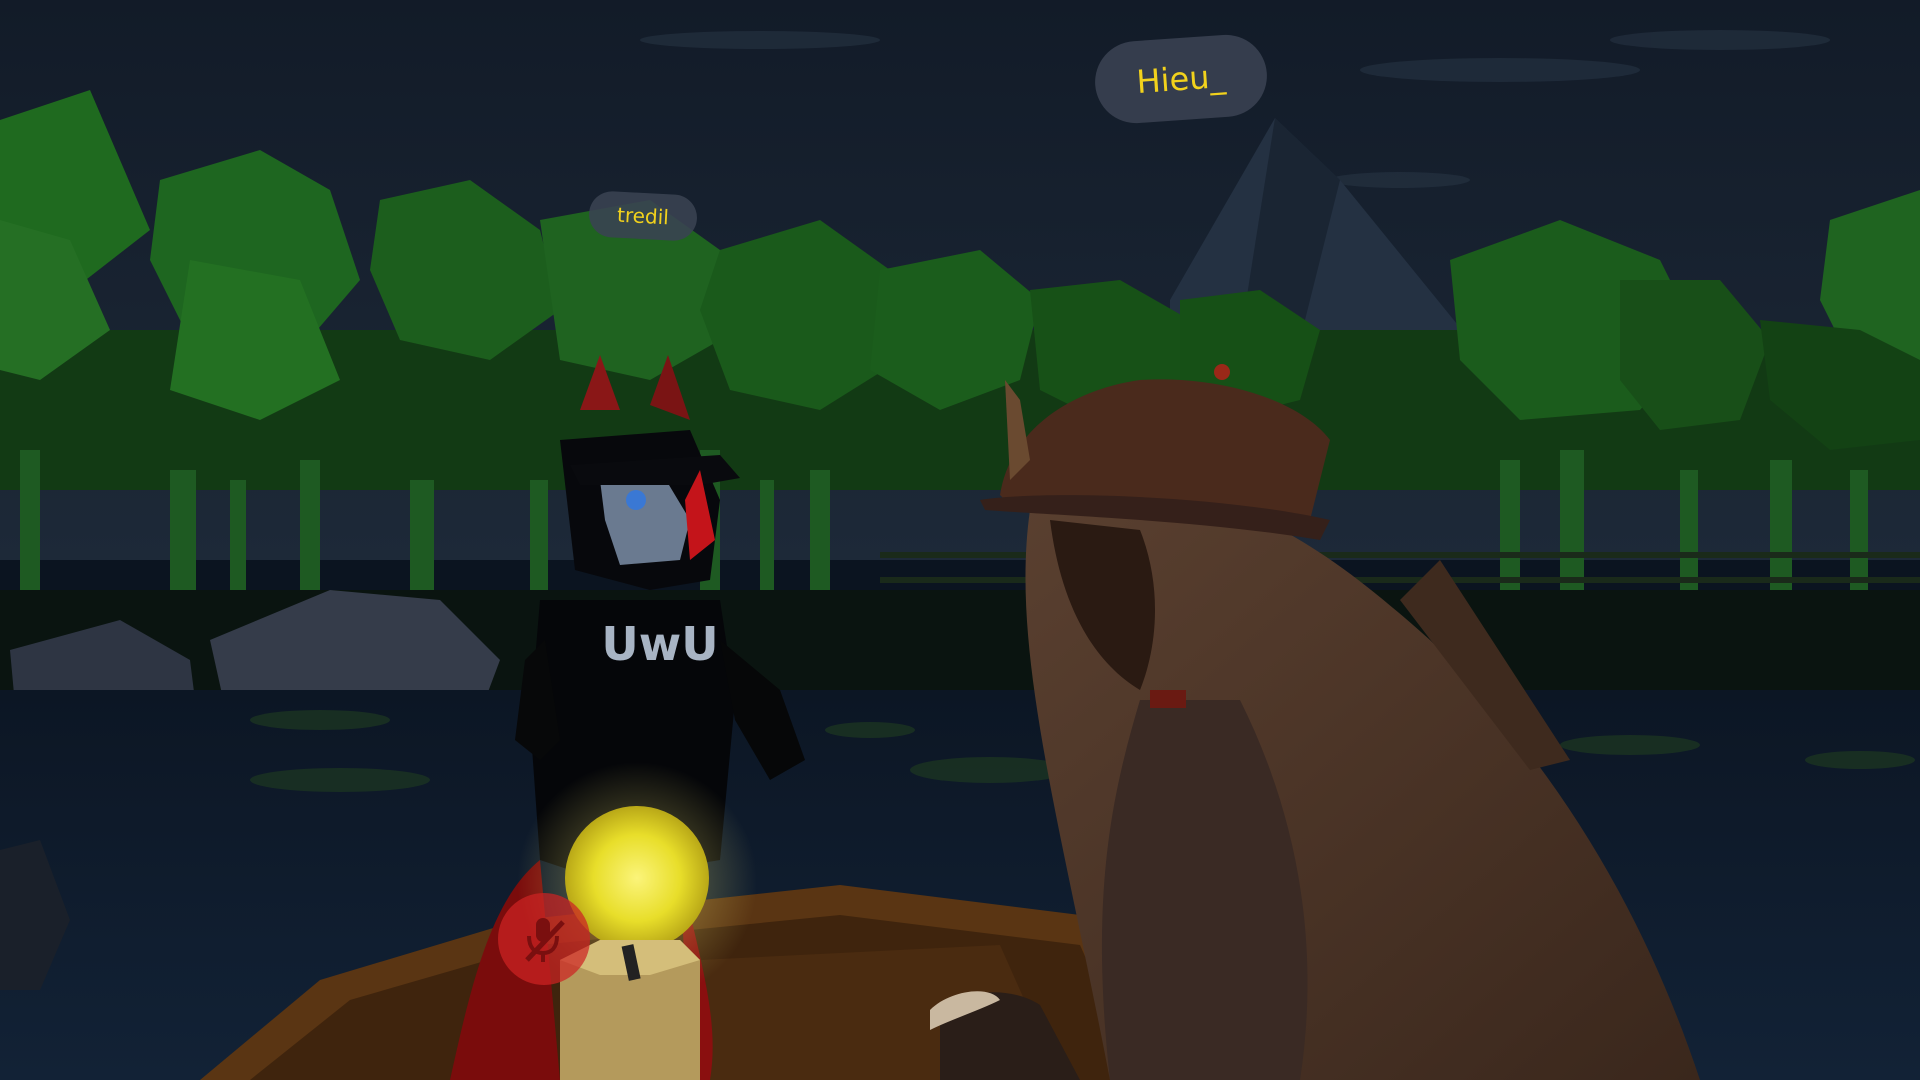 Image resolution: width=1920 pixels, height=1080 pixels. I want to click on mic-muted-icon, so click(545, 940).